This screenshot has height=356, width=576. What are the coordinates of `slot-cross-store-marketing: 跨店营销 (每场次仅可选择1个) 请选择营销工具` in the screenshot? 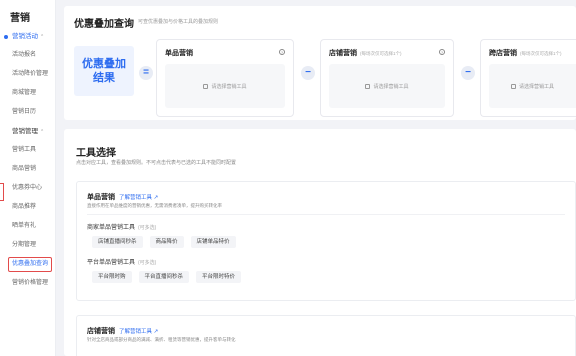 It's located at (528, 78).